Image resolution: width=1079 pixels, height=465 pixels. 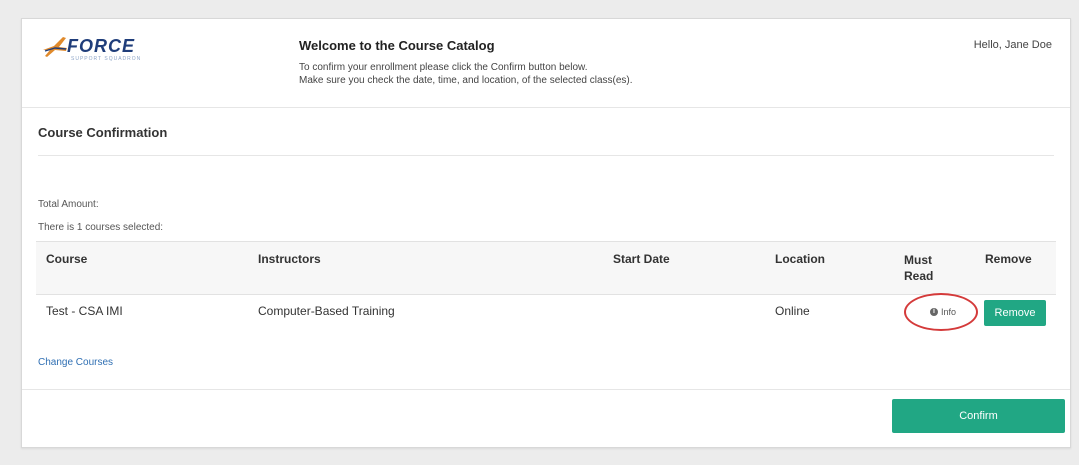 What do you see at coordinates (1015, 313) in the screenshot?
I see `remove-button: Remove` at bounding box center [1015, 313].